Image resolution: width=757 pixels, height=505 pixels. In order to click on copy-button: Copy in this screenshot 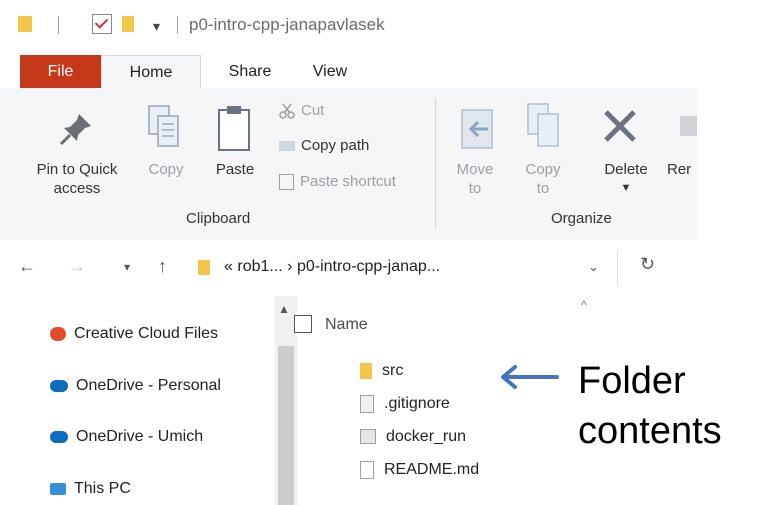, I will do `click(166, 169)`.